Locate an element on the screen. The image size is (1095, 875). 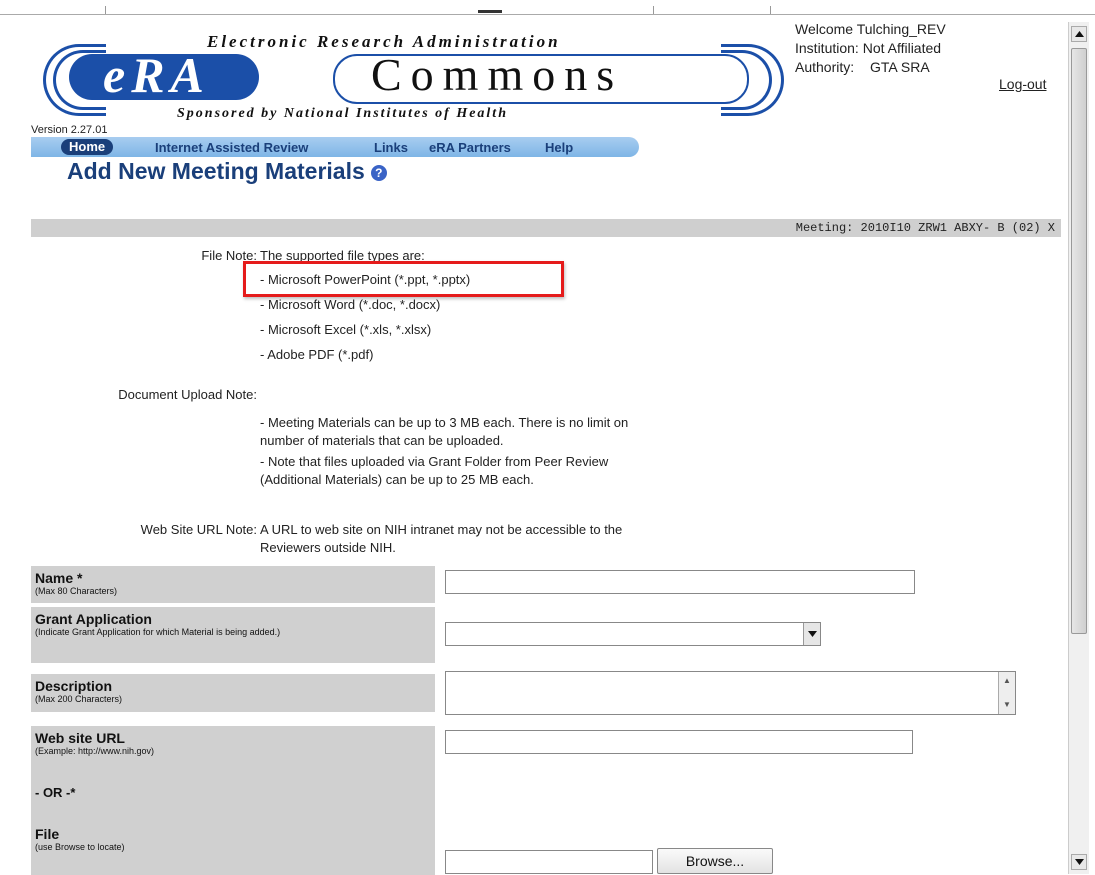
nav-home: Home is located at coordinates (87, 147).